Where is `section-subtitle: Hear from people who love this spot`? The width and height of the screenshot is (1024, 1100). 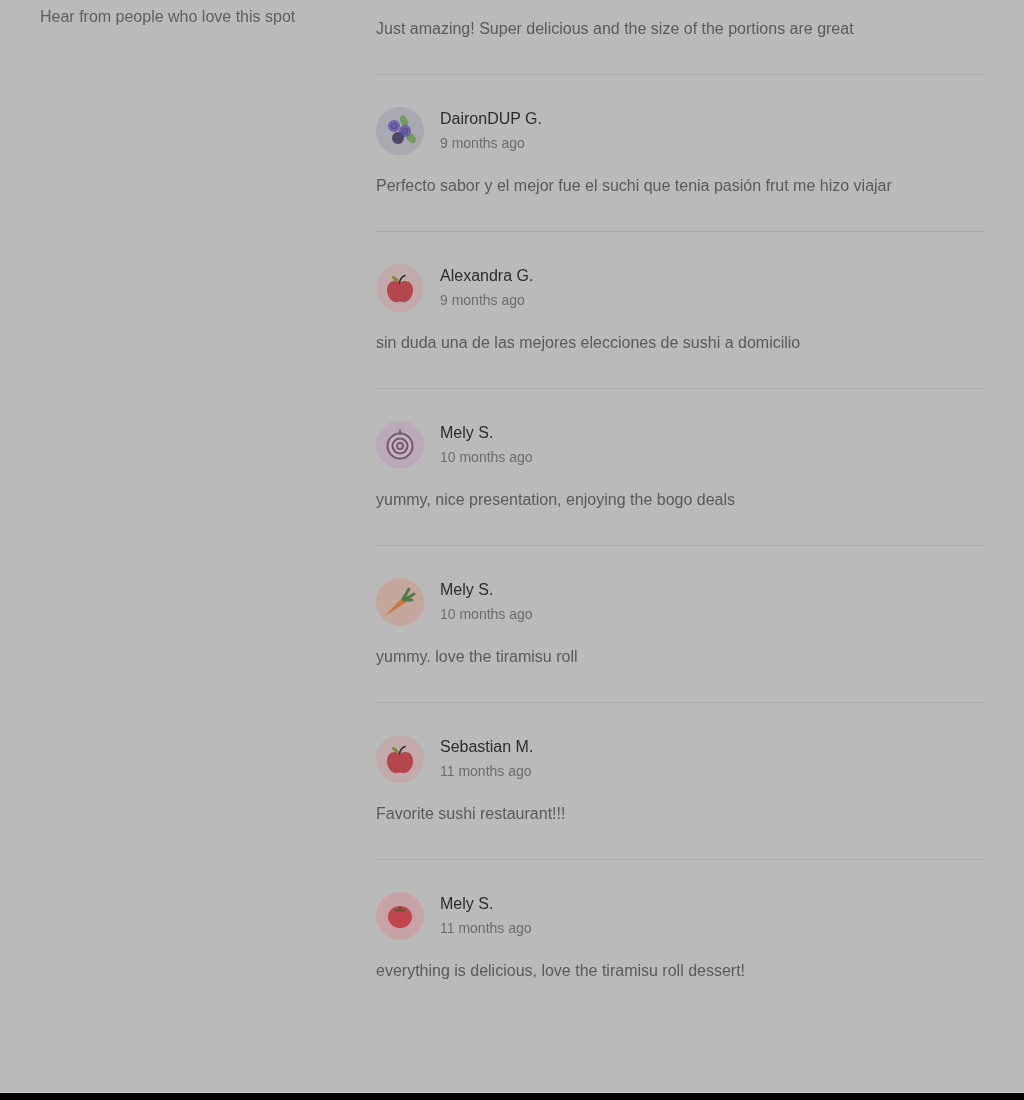 section-subtitle: Hear from people who love this spot is located at coordinates (168, 17).